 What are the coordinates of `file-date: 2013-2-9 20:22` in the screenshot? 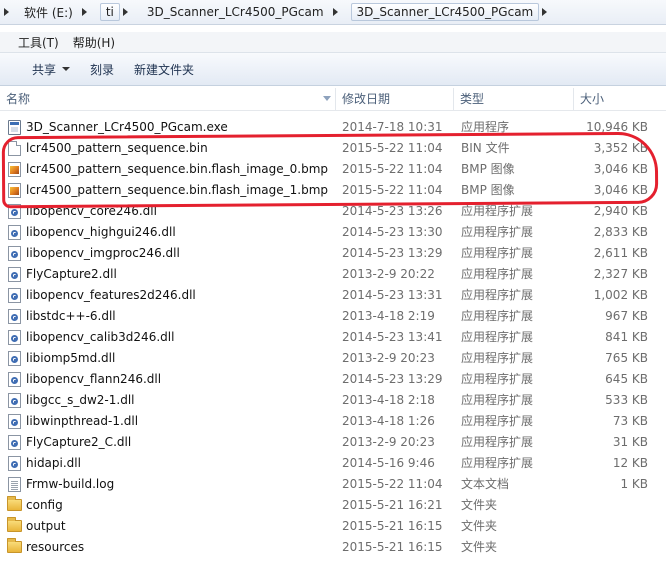 It's located at (388, 274).